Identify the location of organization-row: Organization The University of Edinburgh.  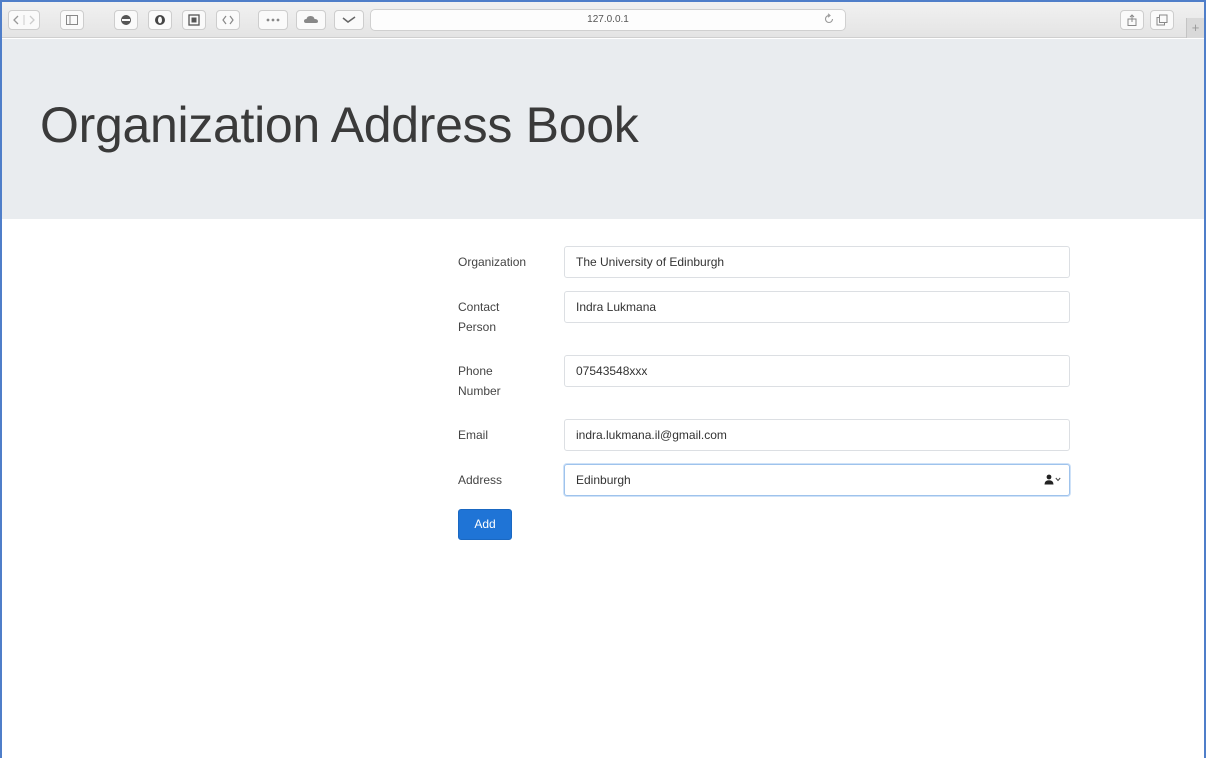
(764, 262).